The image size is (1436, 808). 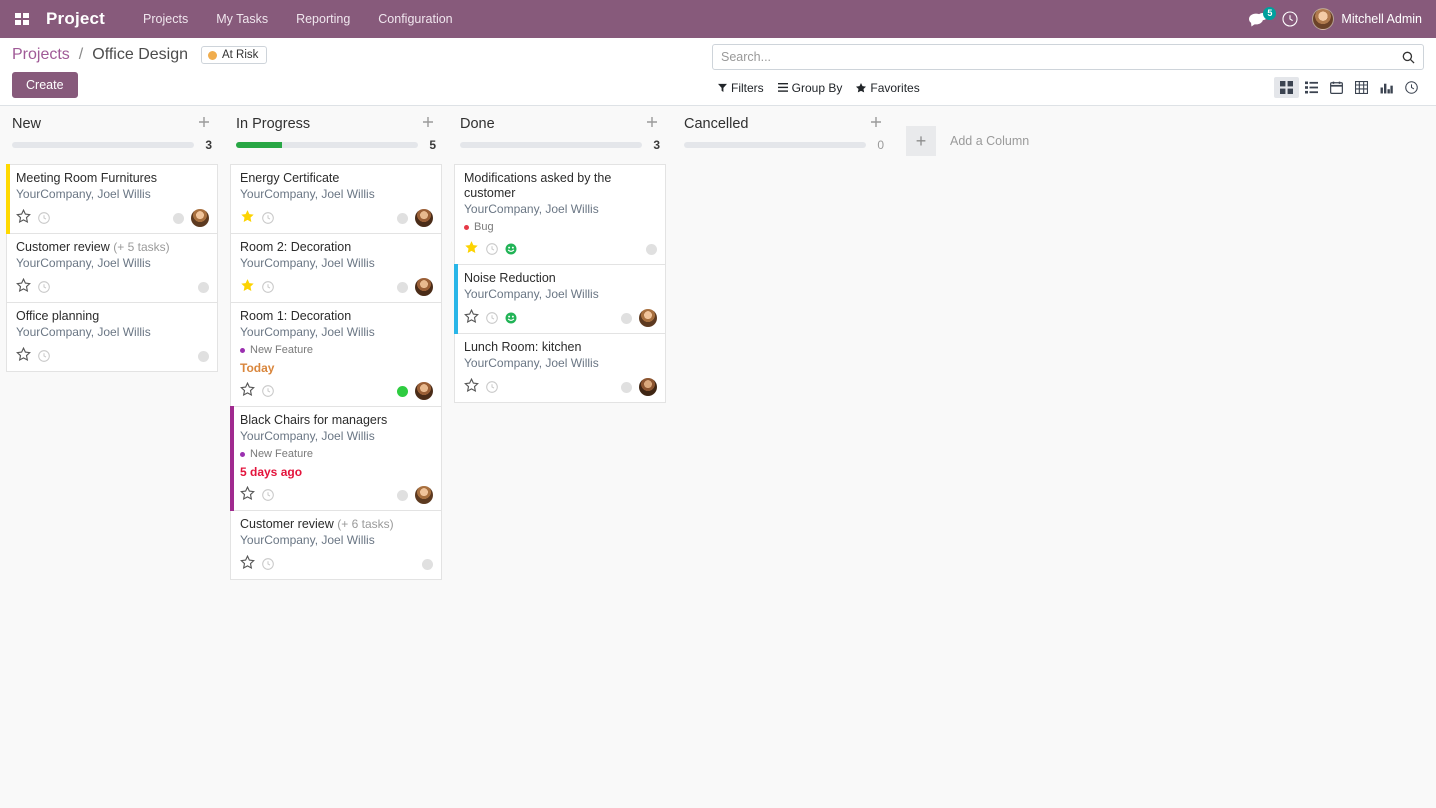 What do you see at coordinates (242, 19) in the screenshot?
I see `menu-item-my-tasks: My Tasks` at bounding box center [242, 19].